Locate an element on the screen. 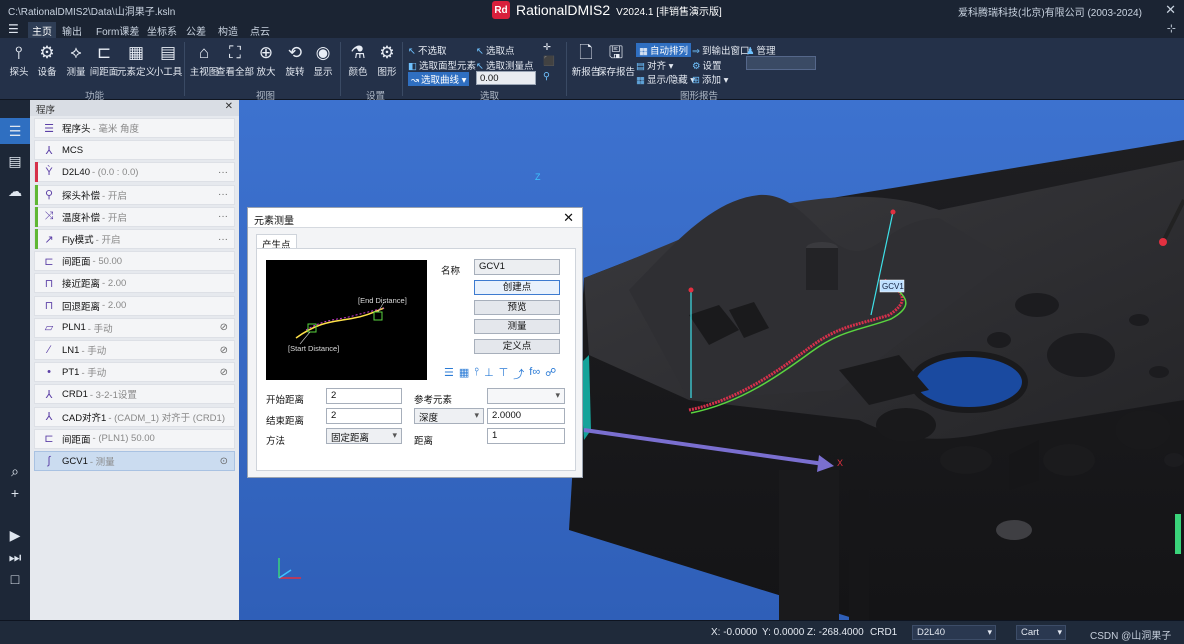 This screenshot has height=644, width=1184. program-item: ⊓ 接近距离 - 2.00 is located at coordinates (134, 283).